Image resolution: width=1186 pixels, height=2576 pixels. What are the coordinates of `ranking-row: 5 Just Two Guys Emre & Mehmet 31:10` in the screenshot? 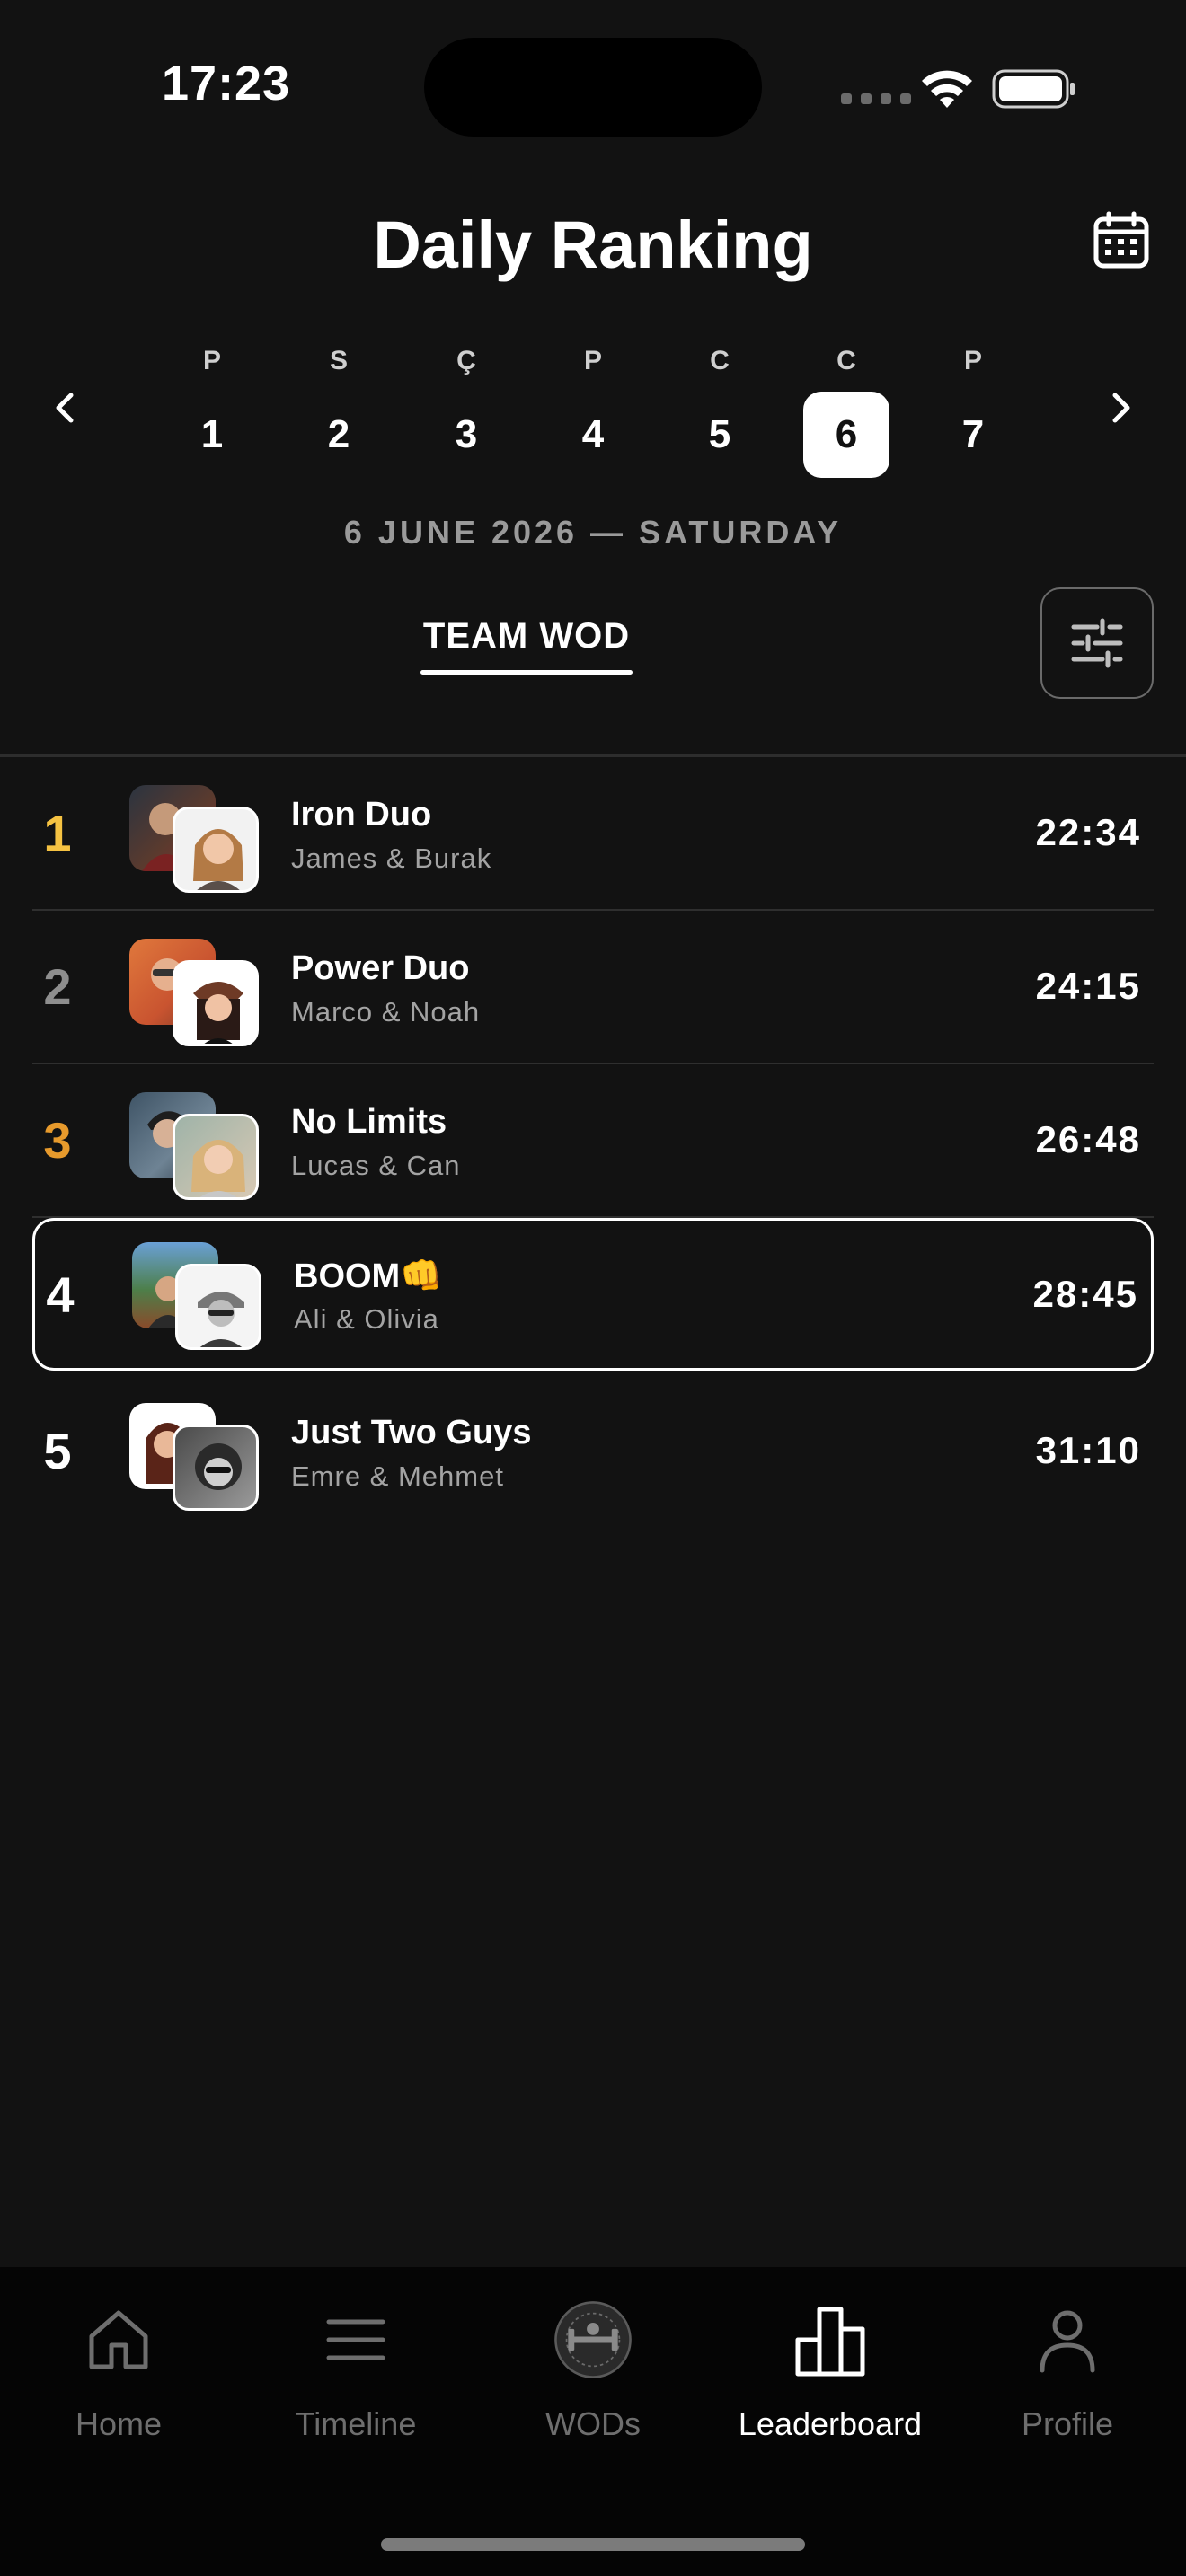 It's located at (593, 1450).